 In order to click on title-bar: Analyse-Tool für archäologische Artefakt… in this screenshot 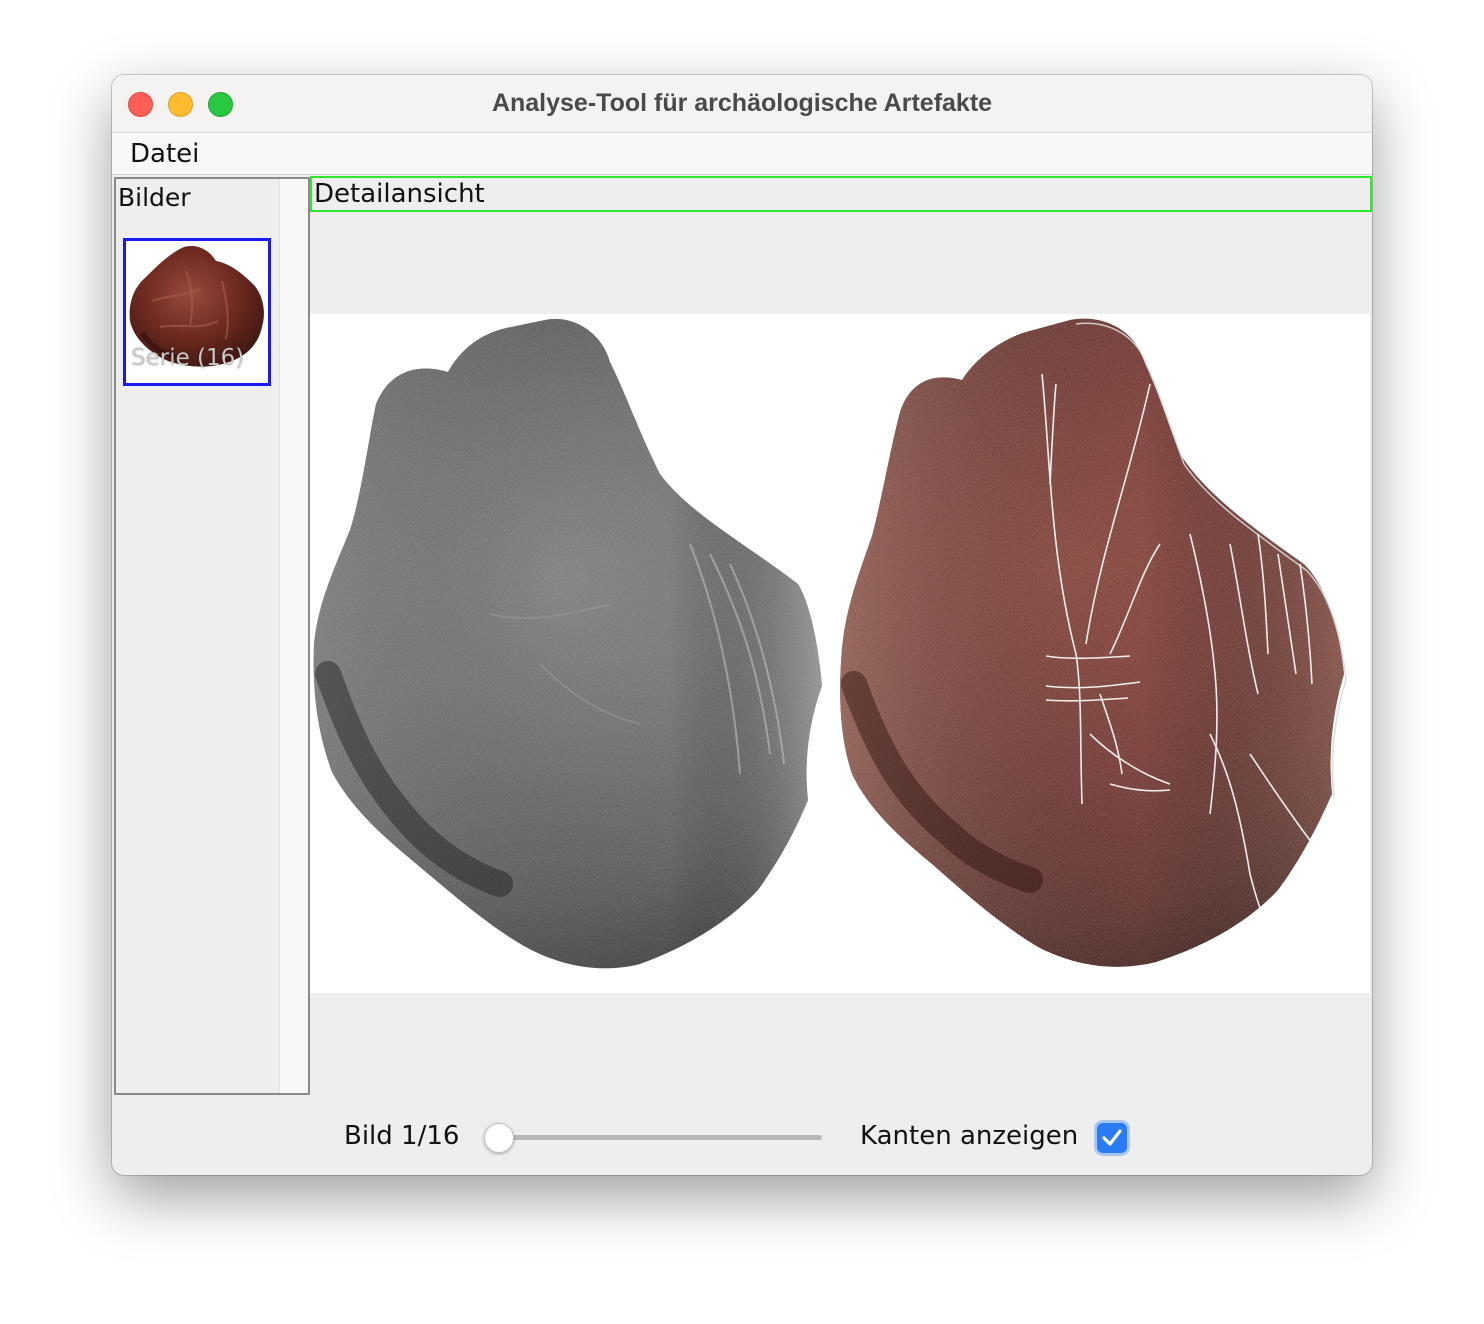, I will do `click(742, 104)`.